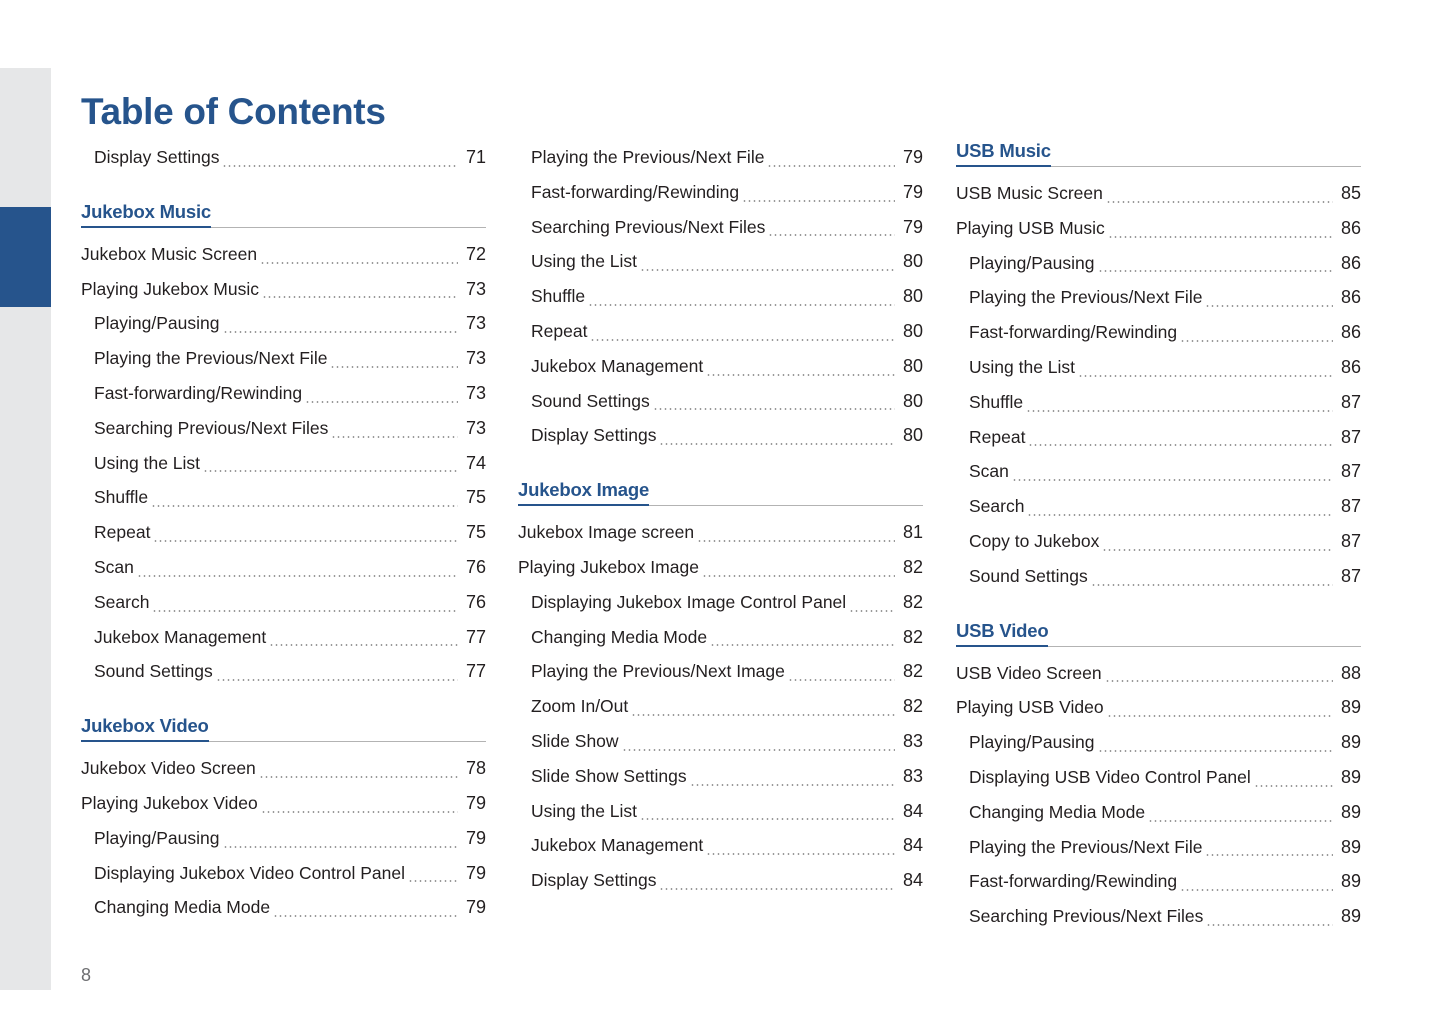 The image size is (1445, 1019). I want to click on toc-entry-repeat: Repeat 75, so click(283, 532).